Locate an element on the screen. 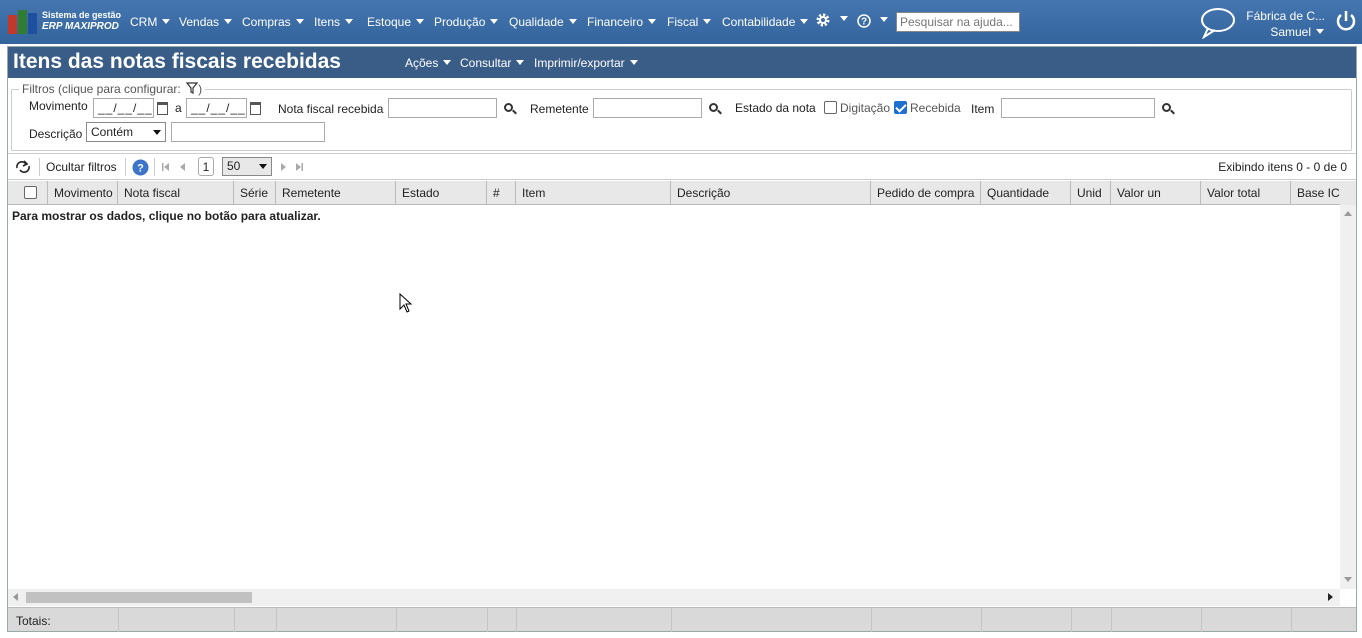 The width and height of the screenshot is (1362, 638). nota-fiscal-input is located at coordinates (442, 108).